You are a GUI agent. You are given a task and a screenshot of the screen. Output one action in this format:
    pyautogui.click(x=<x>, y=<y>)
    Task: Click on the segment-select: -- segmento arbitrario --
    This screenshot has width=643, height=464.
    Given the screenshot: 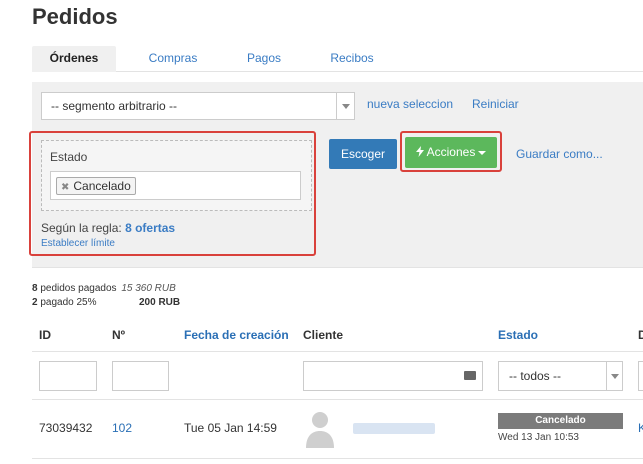 What is the action you would take?
    pyautogui.click(x=198, y=106)
    